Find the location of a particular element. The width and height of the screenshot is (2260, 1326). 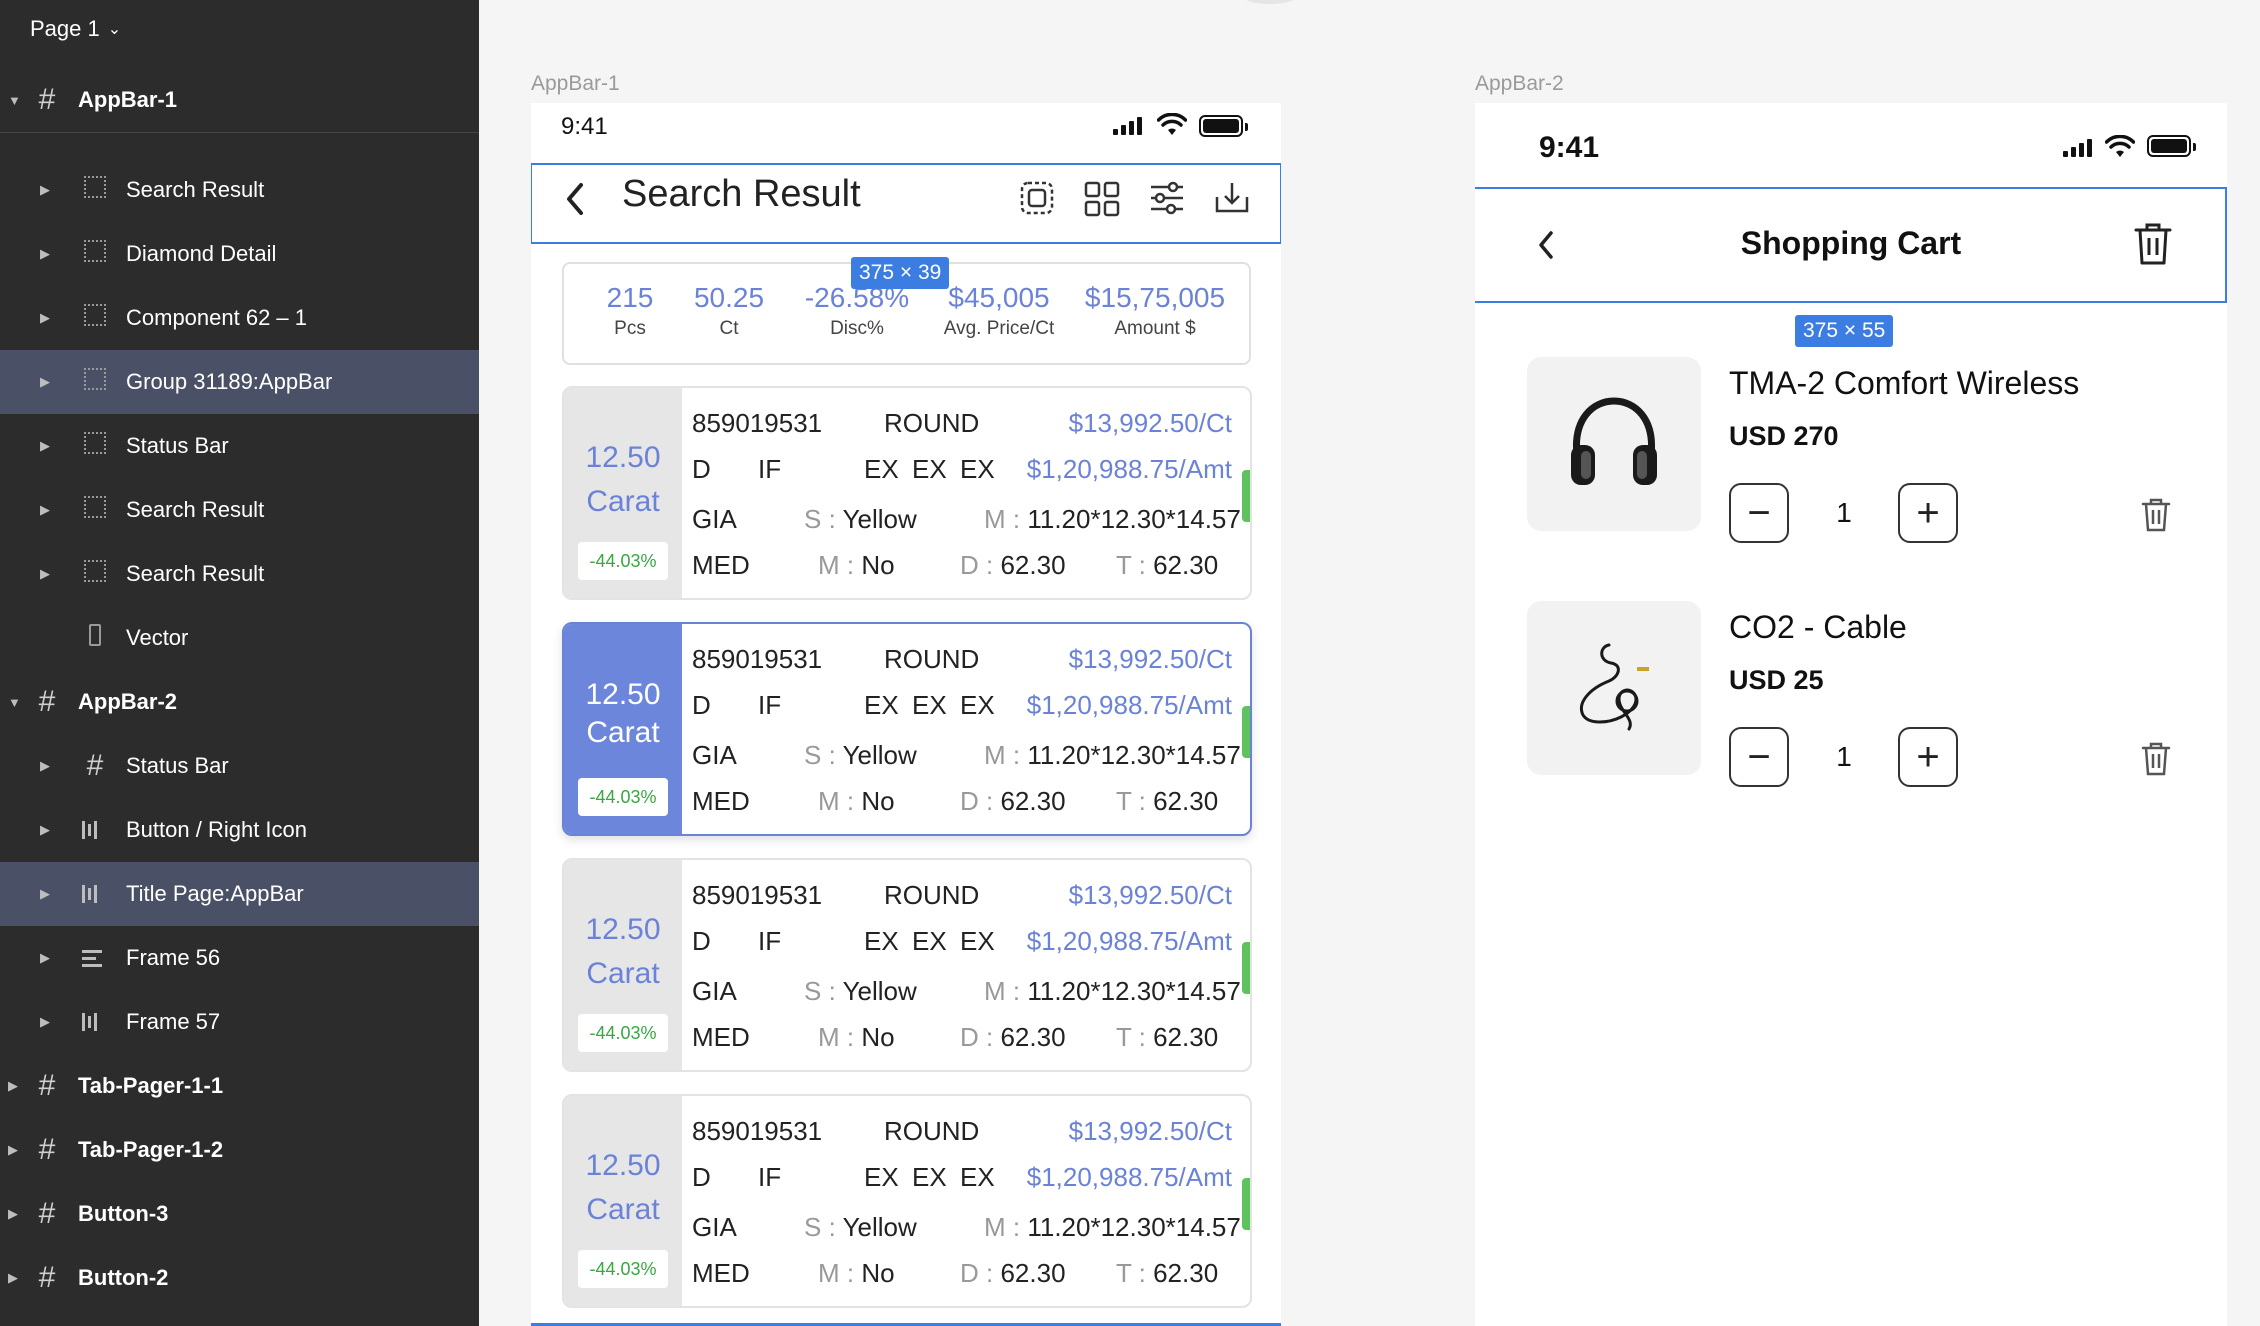

layer-row: ▶ # Tab-Pager-1-2 is located at coordinates (239, 1150).